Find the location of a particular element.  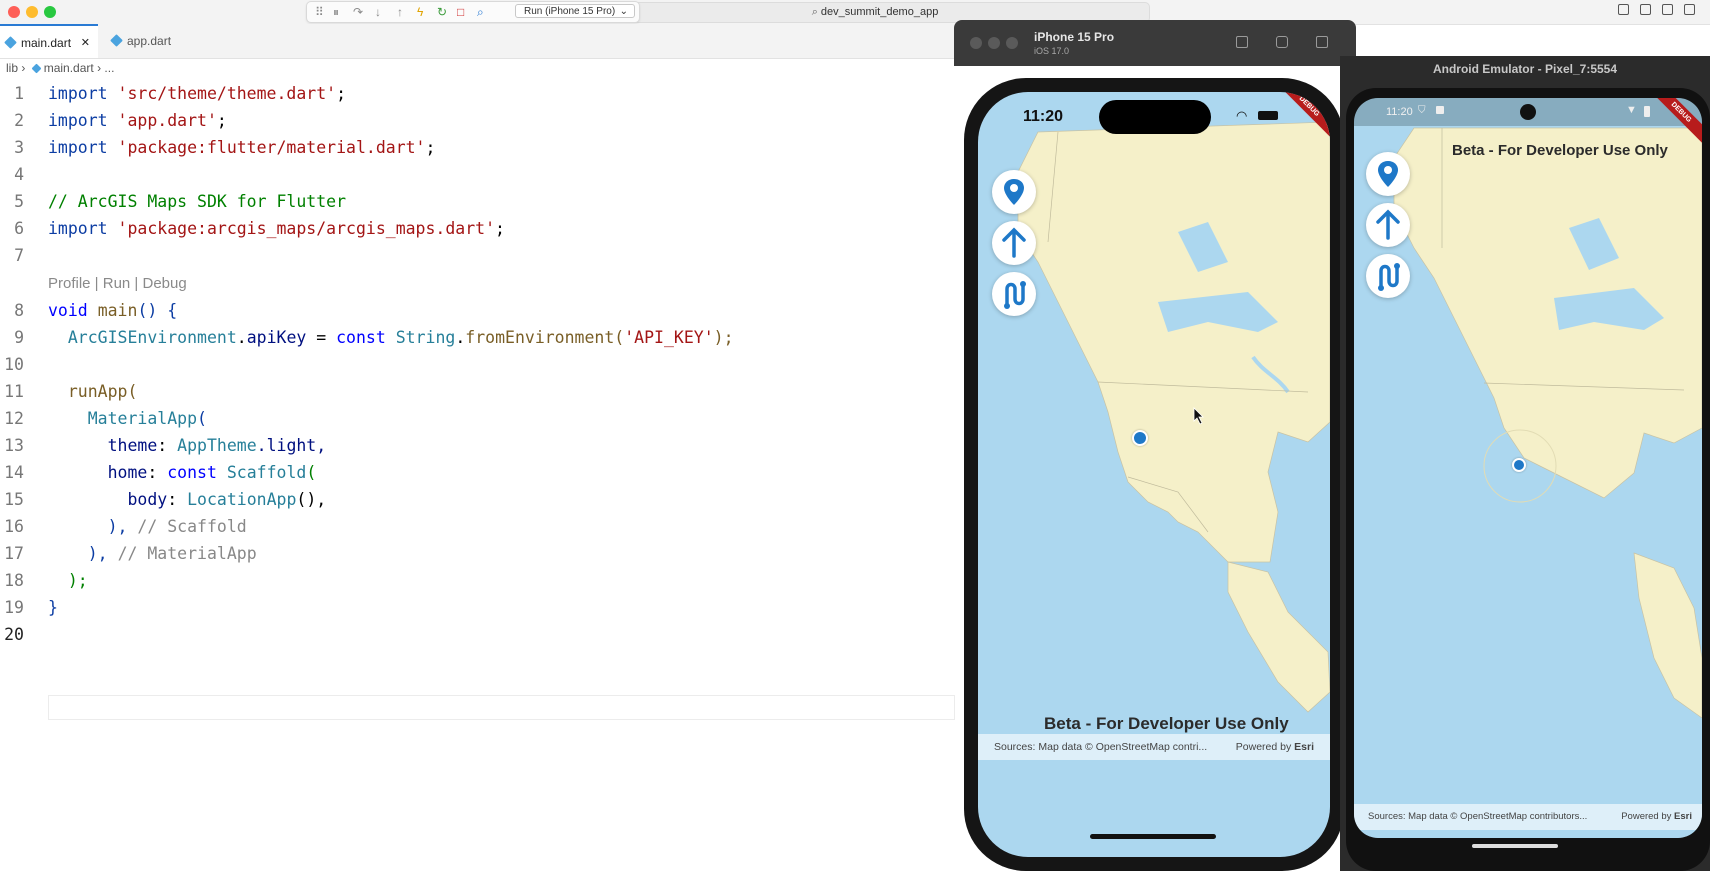

close-window-button is located at coordinates (14, 12).